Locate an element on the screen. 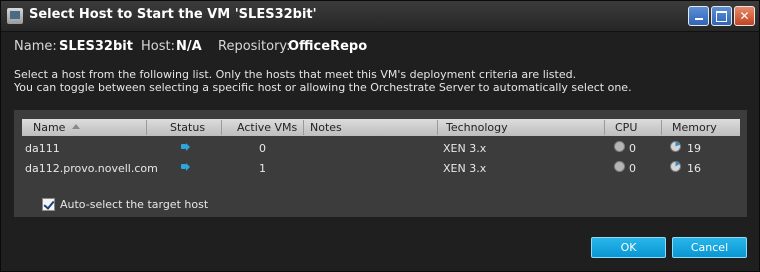 This screenshot has width=760, height=272. vm-name-label: Name: is located at coordinates (35, 46).